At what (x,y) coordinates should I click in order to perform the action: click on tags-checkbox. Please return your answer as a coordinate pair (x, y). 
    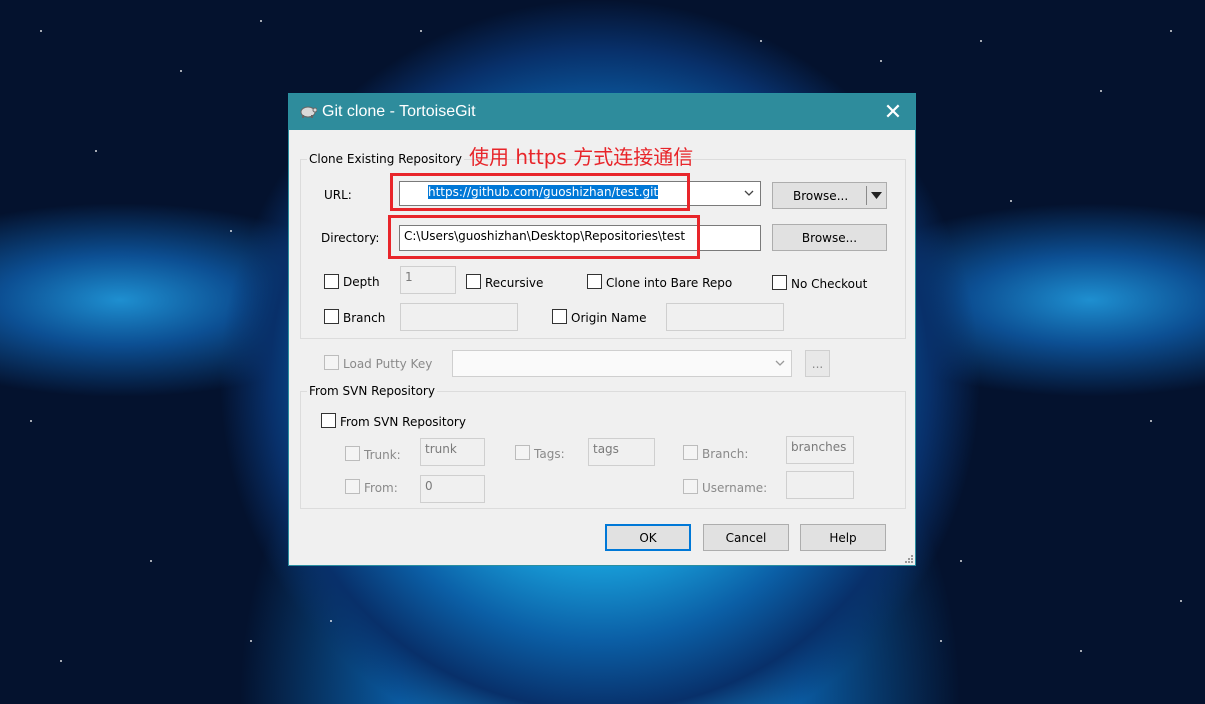
    Looking at the image, I should click on (522, 452).